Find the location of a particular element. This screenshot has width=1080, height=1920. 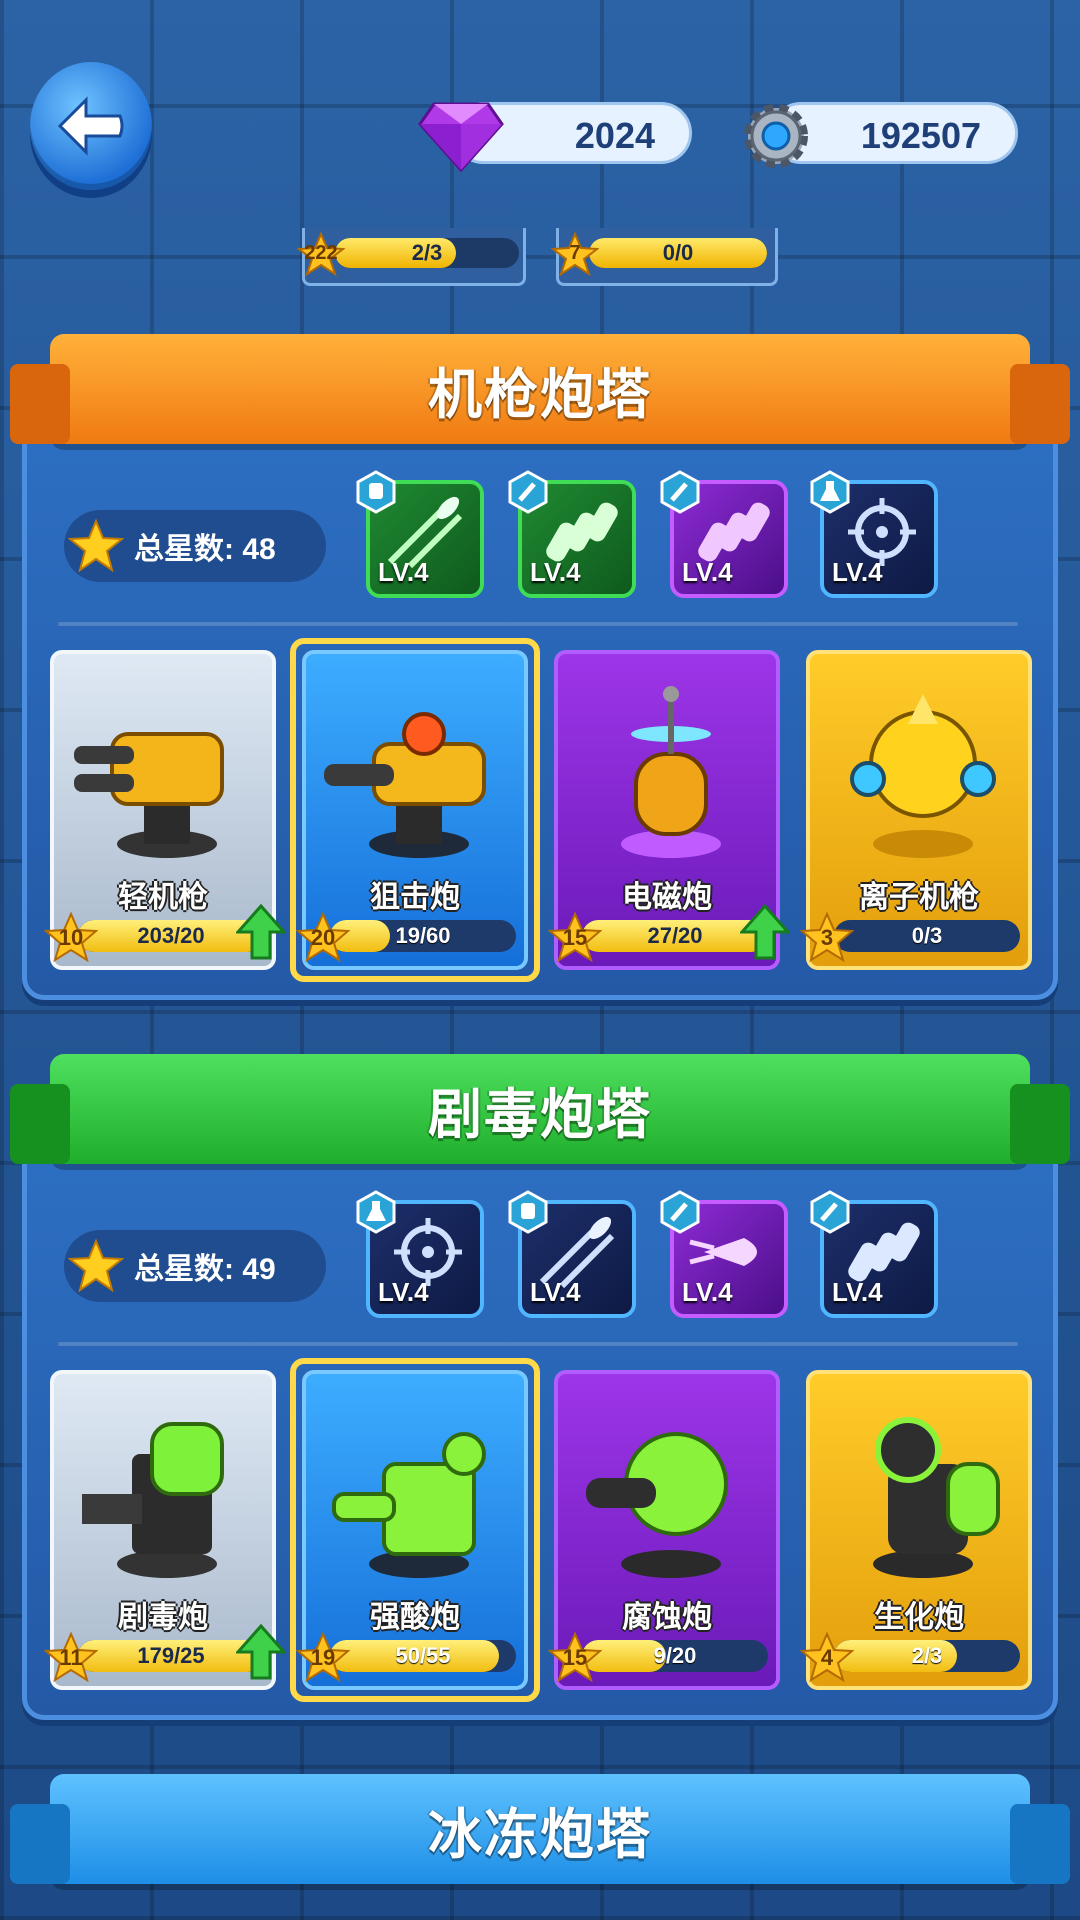

tower-card-light-machine-gun: 轻机枪 203/20 10 is located at coordinates (164, 810).